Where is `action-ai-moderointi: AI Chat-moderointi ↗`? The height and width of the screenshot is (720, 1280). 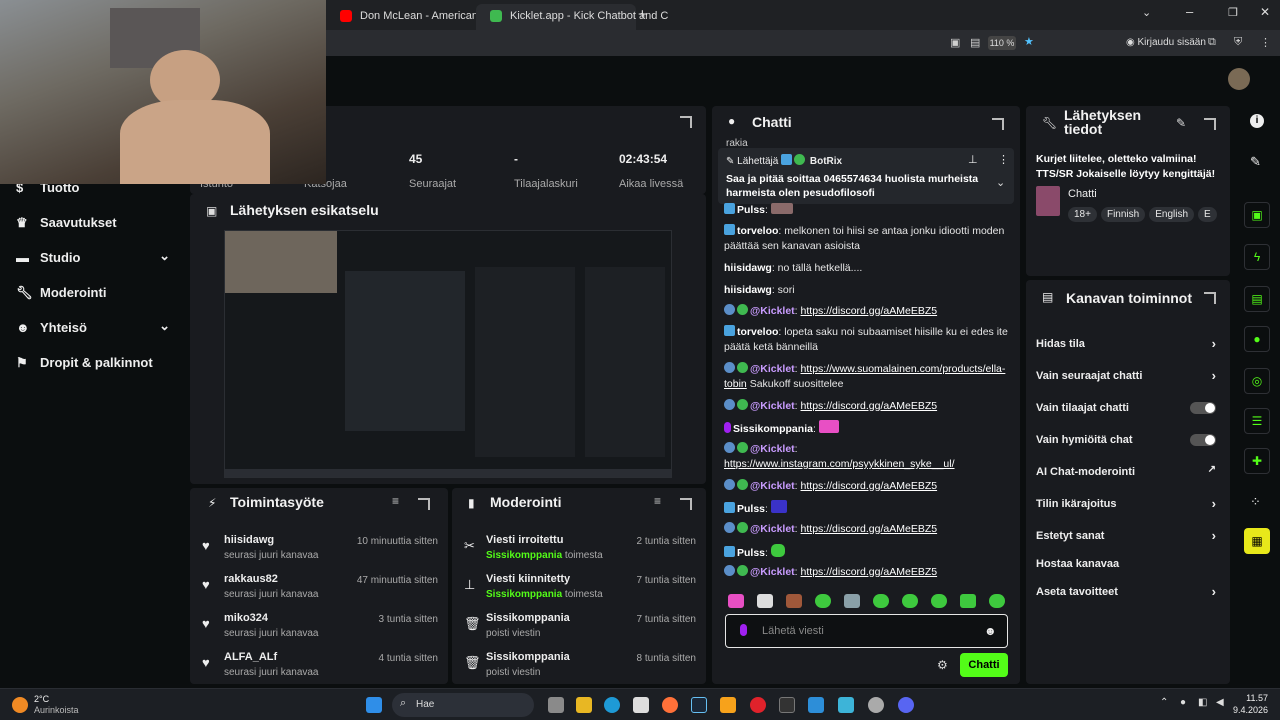
action-ai-moderointi: AI Chat-moderointi ↗ is located at coordinates (1126, 471).